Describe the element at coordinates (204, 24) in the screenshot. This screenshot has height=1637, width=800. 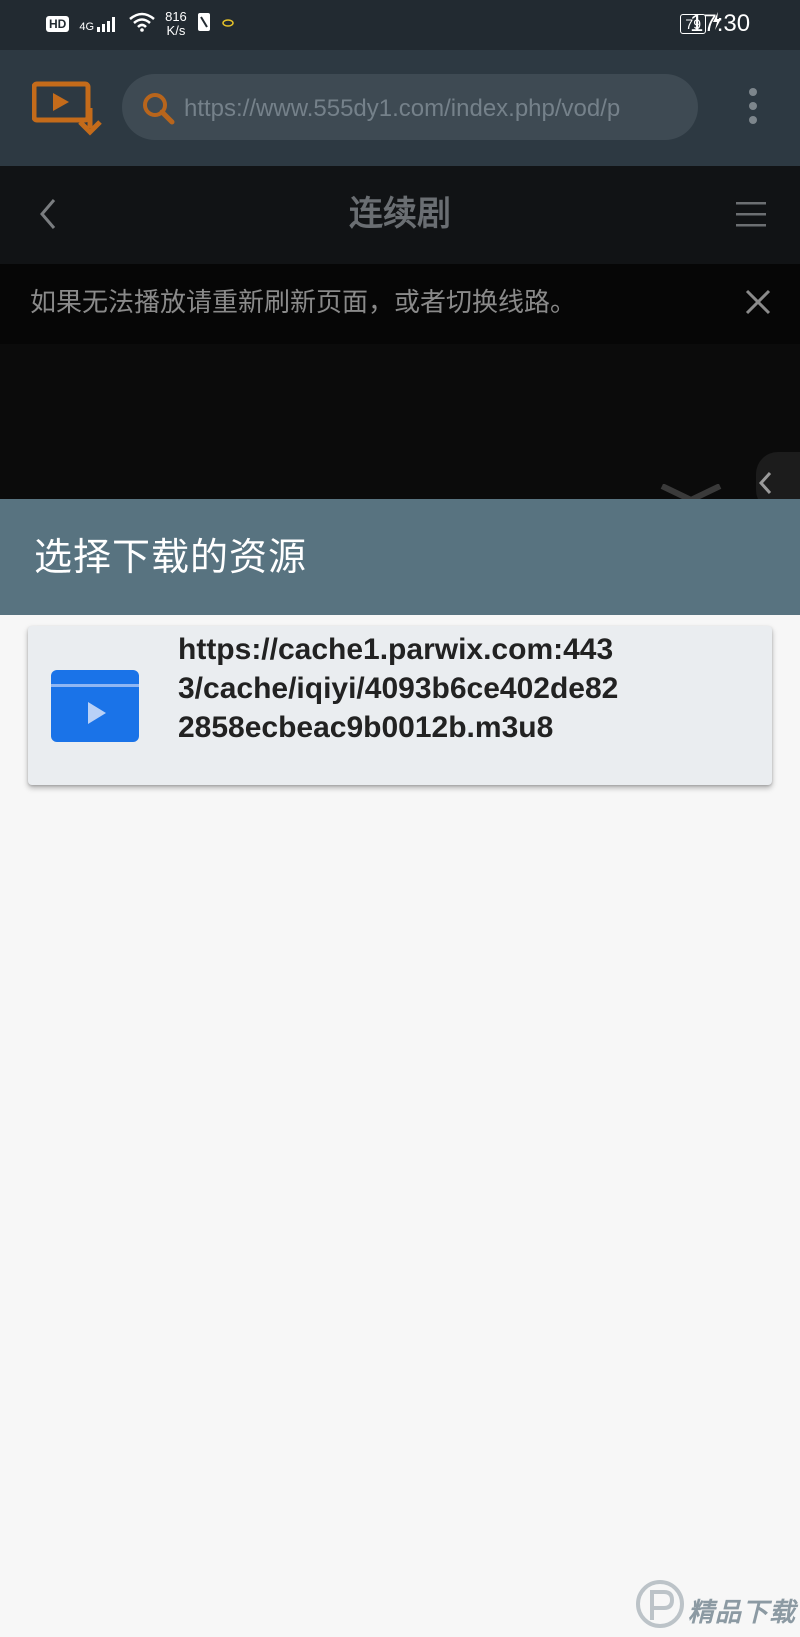
I see `nfc-icon` at that location.